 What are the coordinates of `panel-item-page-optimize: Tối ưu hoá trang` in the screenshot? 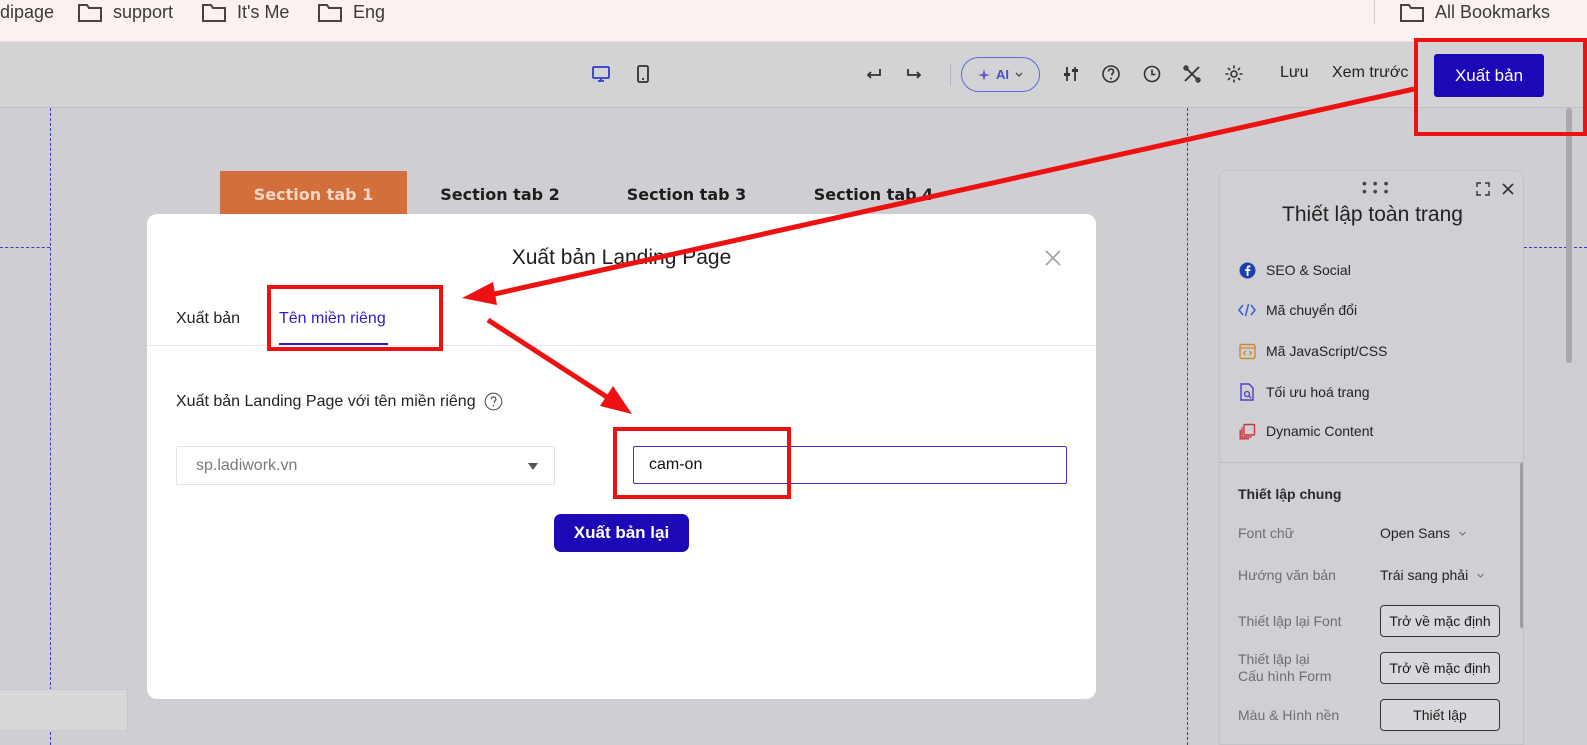 It's located at (1304, 392).